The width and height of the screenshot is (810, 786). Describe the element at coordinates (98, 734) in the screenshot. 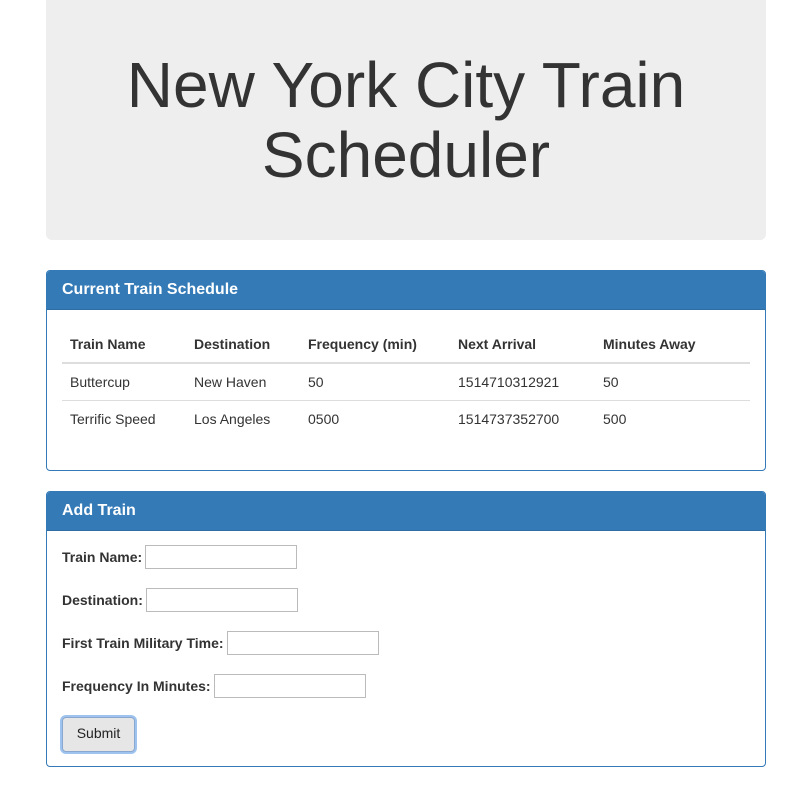

I see `submit-button: Submit` at that location.